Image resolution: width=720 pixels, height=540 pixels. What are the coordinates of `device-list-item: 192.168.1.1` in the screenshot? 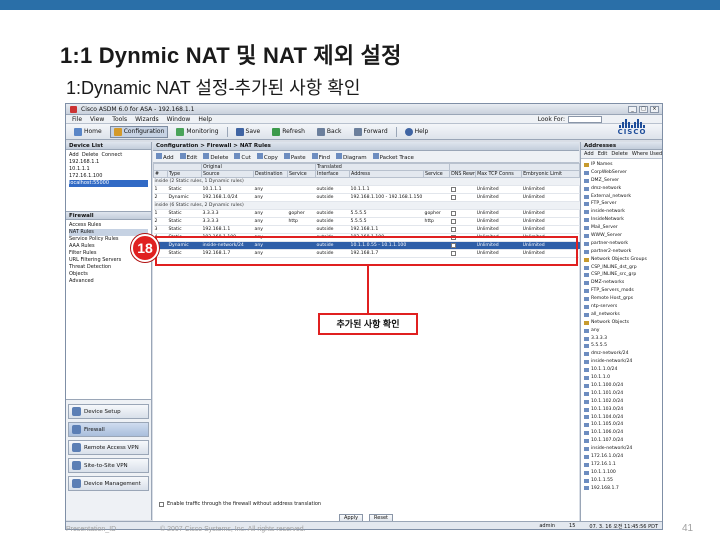 It's located at (108, 162).